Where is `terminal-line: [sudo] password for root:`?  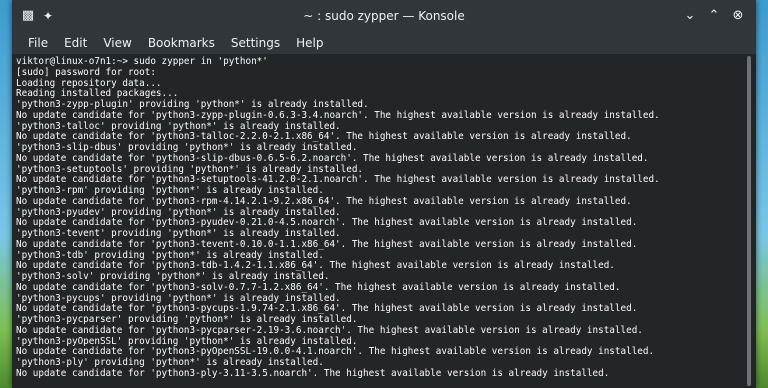
terminal-line: [sudo] password for root: is located at coordinates (86, 72).